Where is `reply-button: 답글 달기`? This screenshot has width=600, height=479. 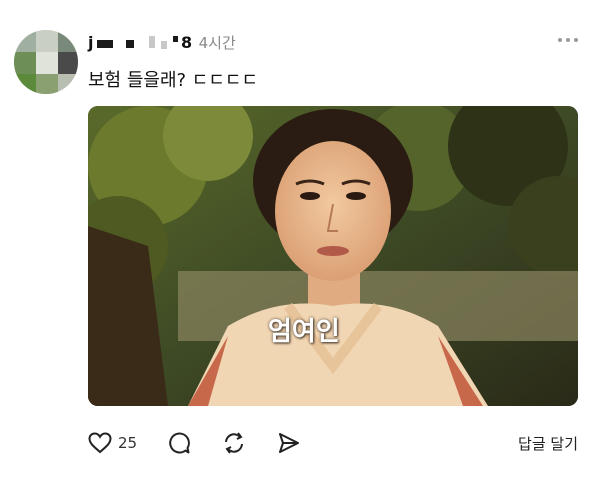 reply-button: 답글 달기 is located at coordinates (548, 443).